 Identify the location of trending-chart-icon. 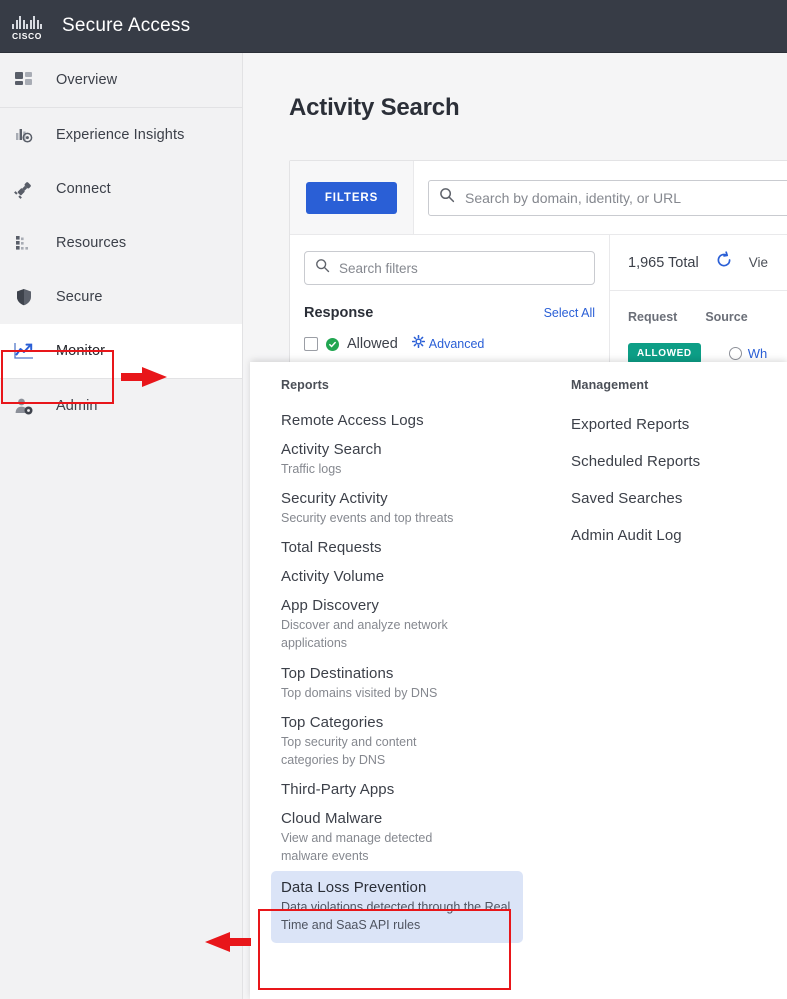
(24, 351).